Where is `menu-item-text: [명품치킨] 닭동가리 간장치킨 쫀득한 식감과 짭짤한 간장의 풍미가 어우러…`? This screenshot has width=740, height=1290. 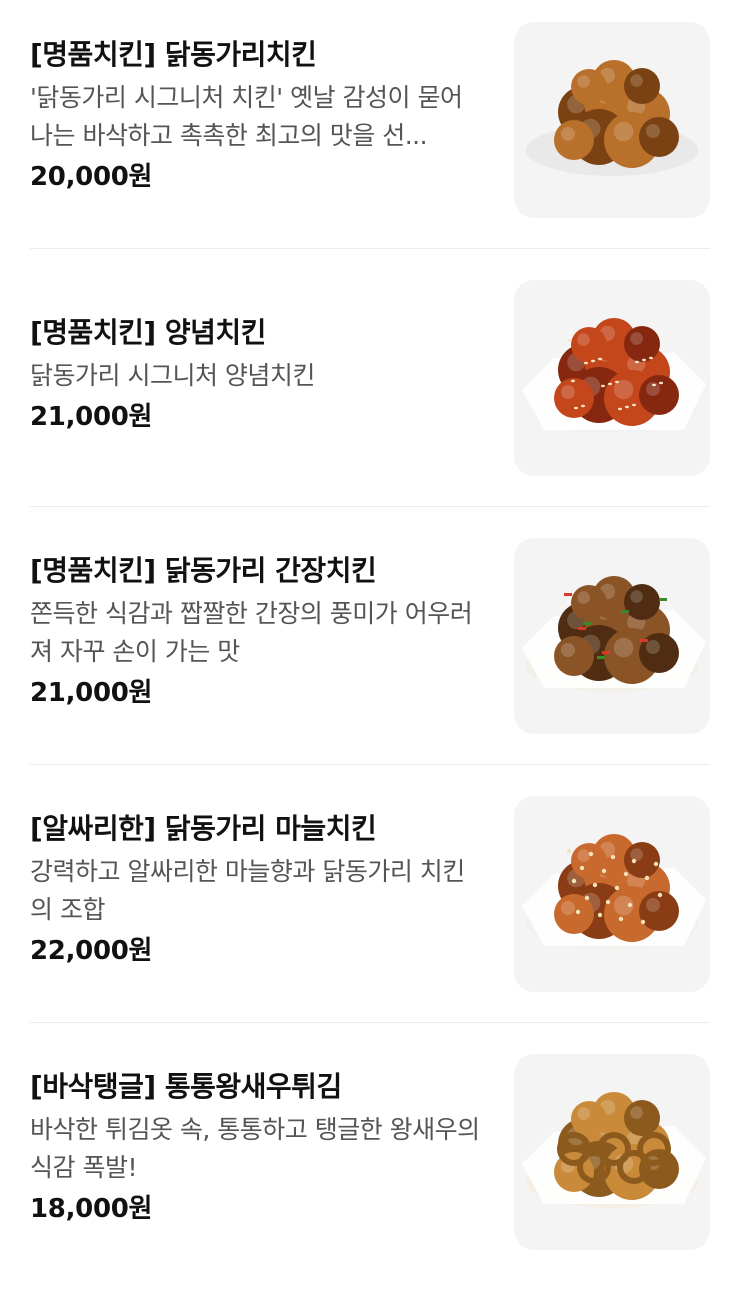 menu-item-text: [명품치킨] 닭동가리 간장치킨 쫀득한 식감과 짭짤한 간장의 풍미가 어우러… is located at coordinates (255, 632).